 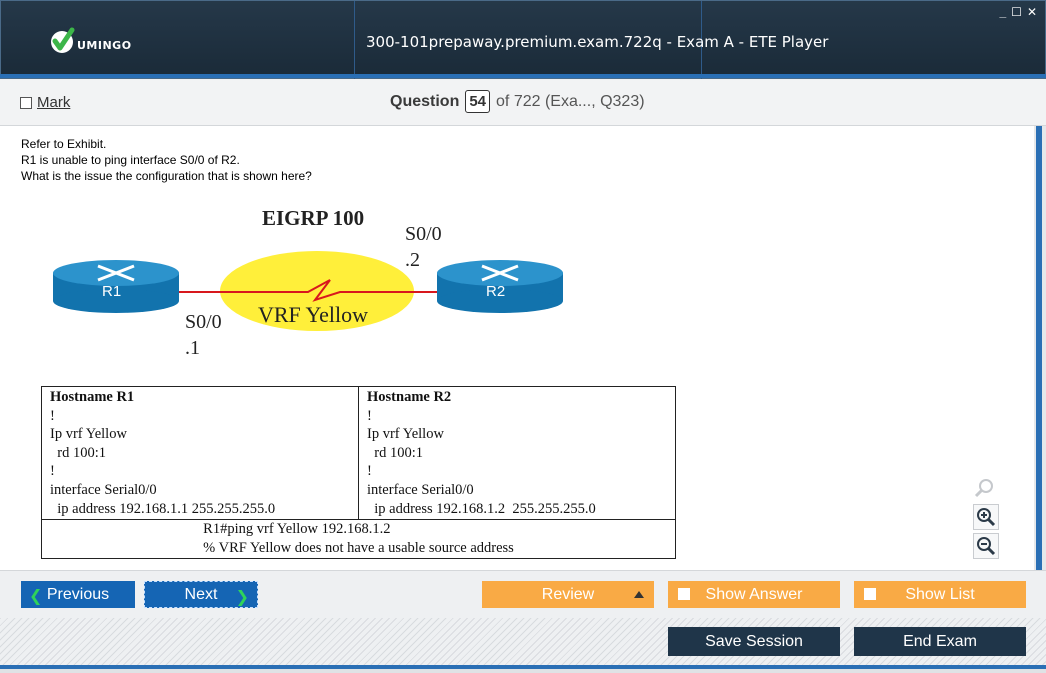 I want to click on config-line: ip address 192.168.1.2 255.255.255.0, so click(x=481, y=508).